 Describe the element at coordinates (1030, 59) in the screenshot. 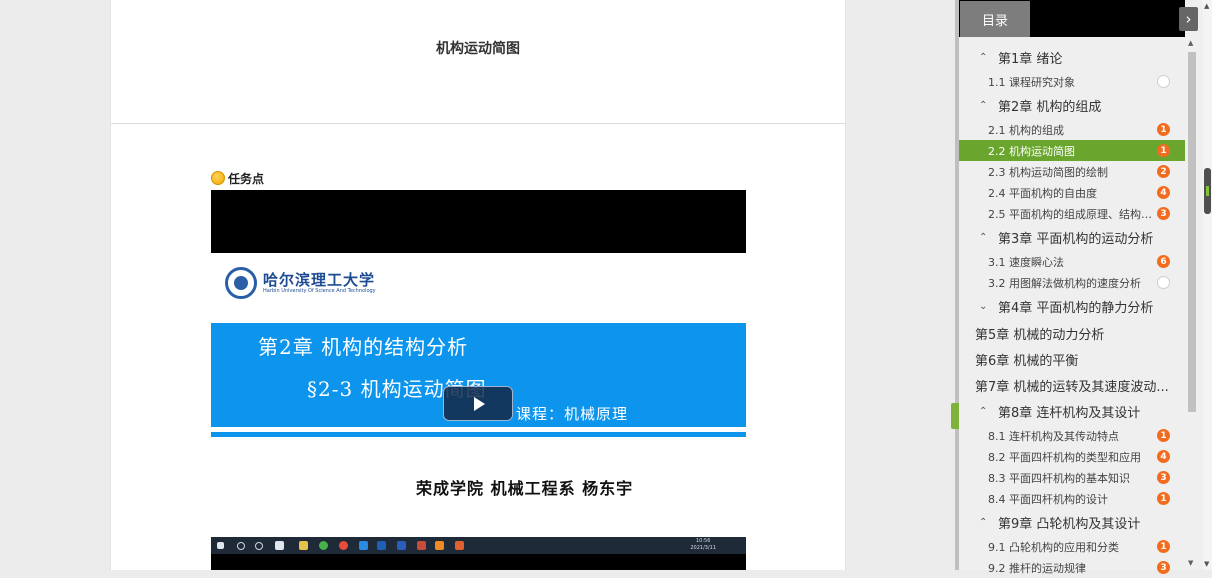

I see `toc-chapter-label: 第1章 绪论` at that location.